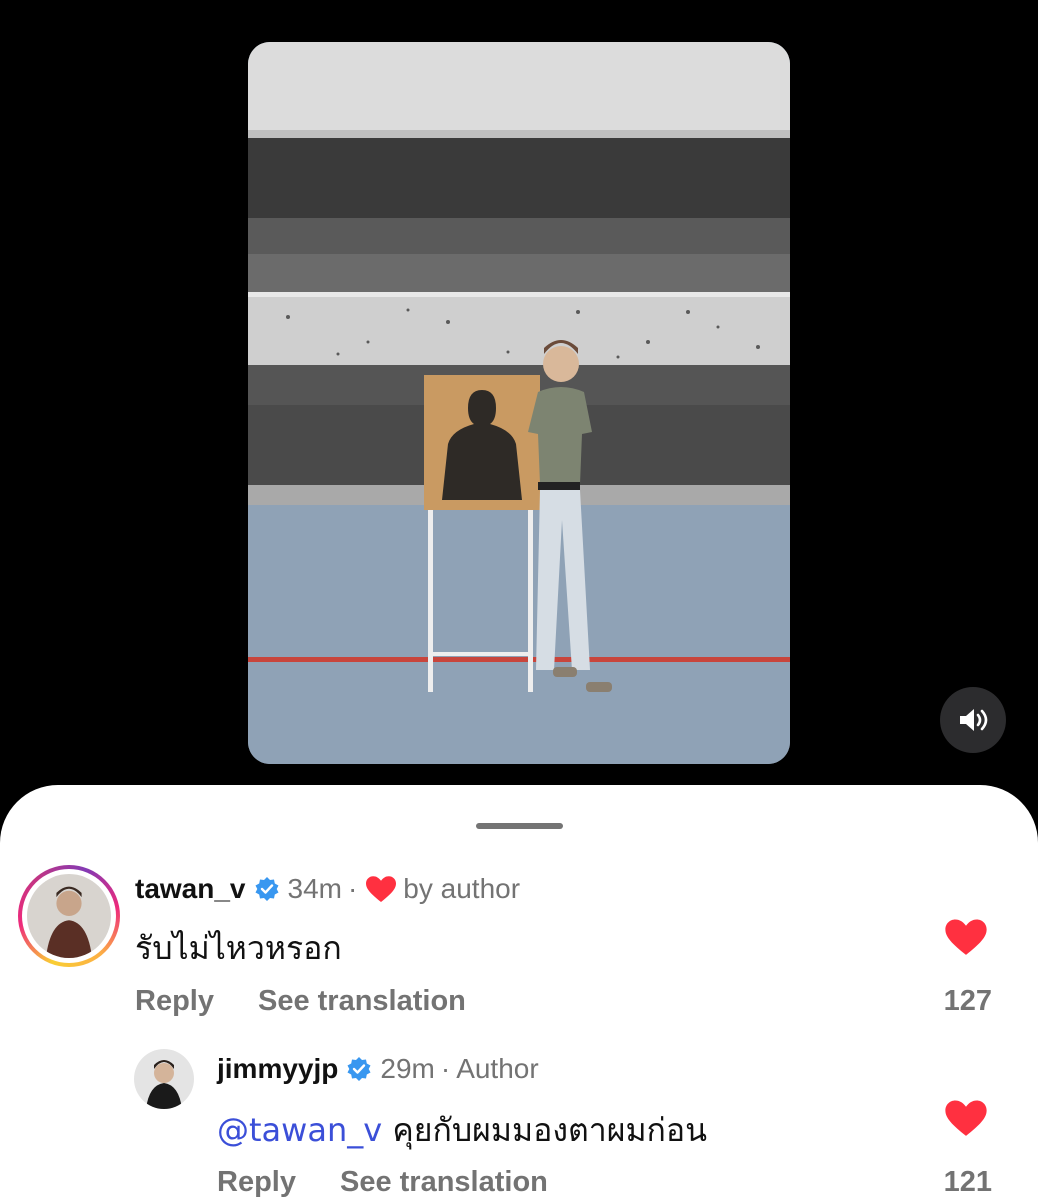 The width and height of the screenshot is (1038, 1200). What do you see at coordinates (299, 1130) in the screenshot?
I see `mention-link: @tawan_v` at bounding box center [299, 1130].